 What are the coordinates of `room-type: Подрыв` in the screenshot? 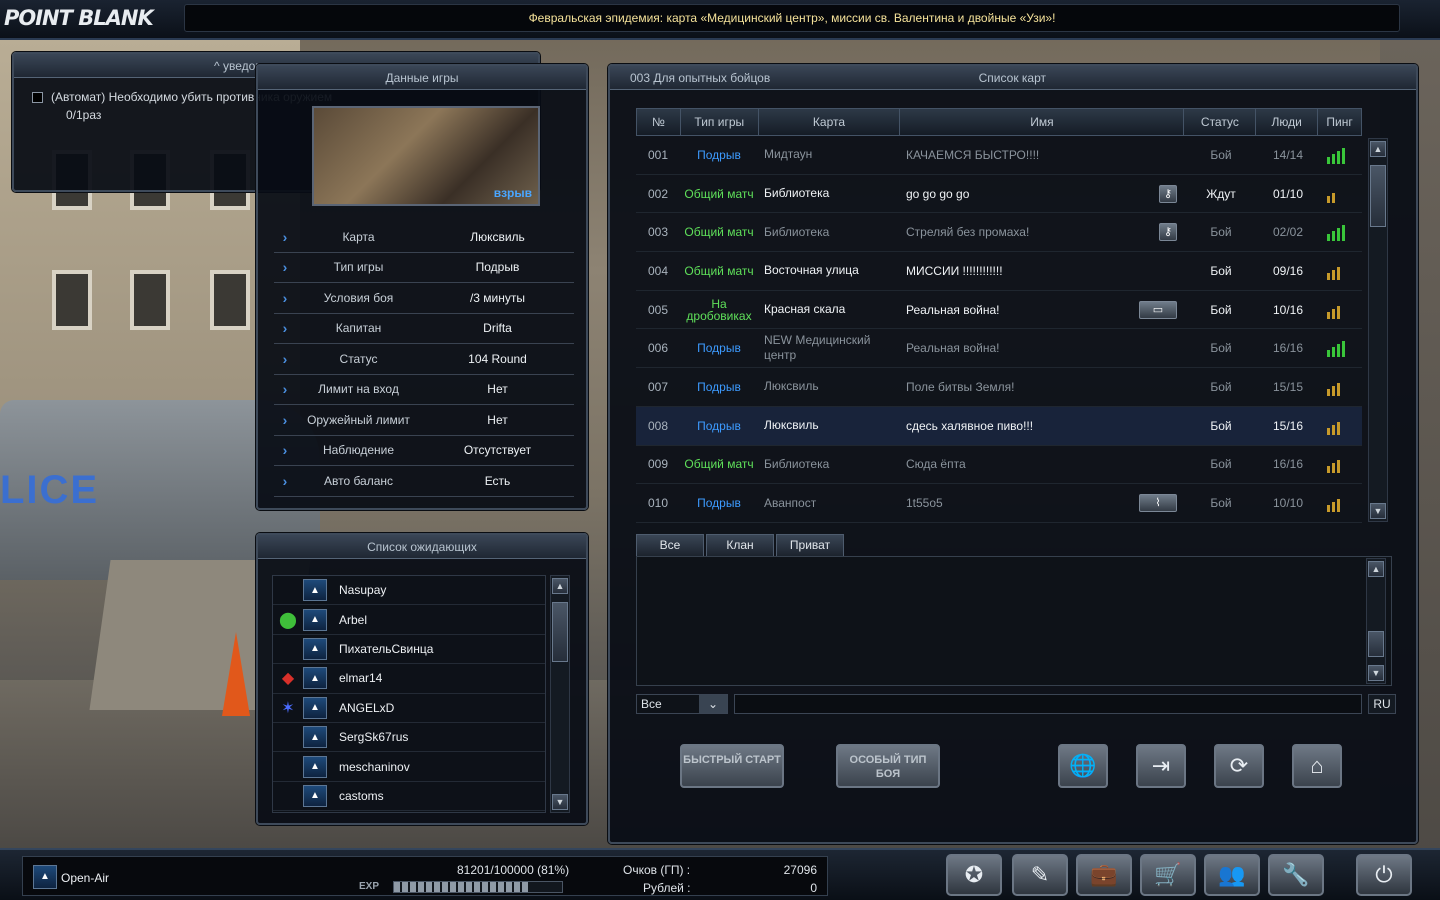 It's located at (719, 348).